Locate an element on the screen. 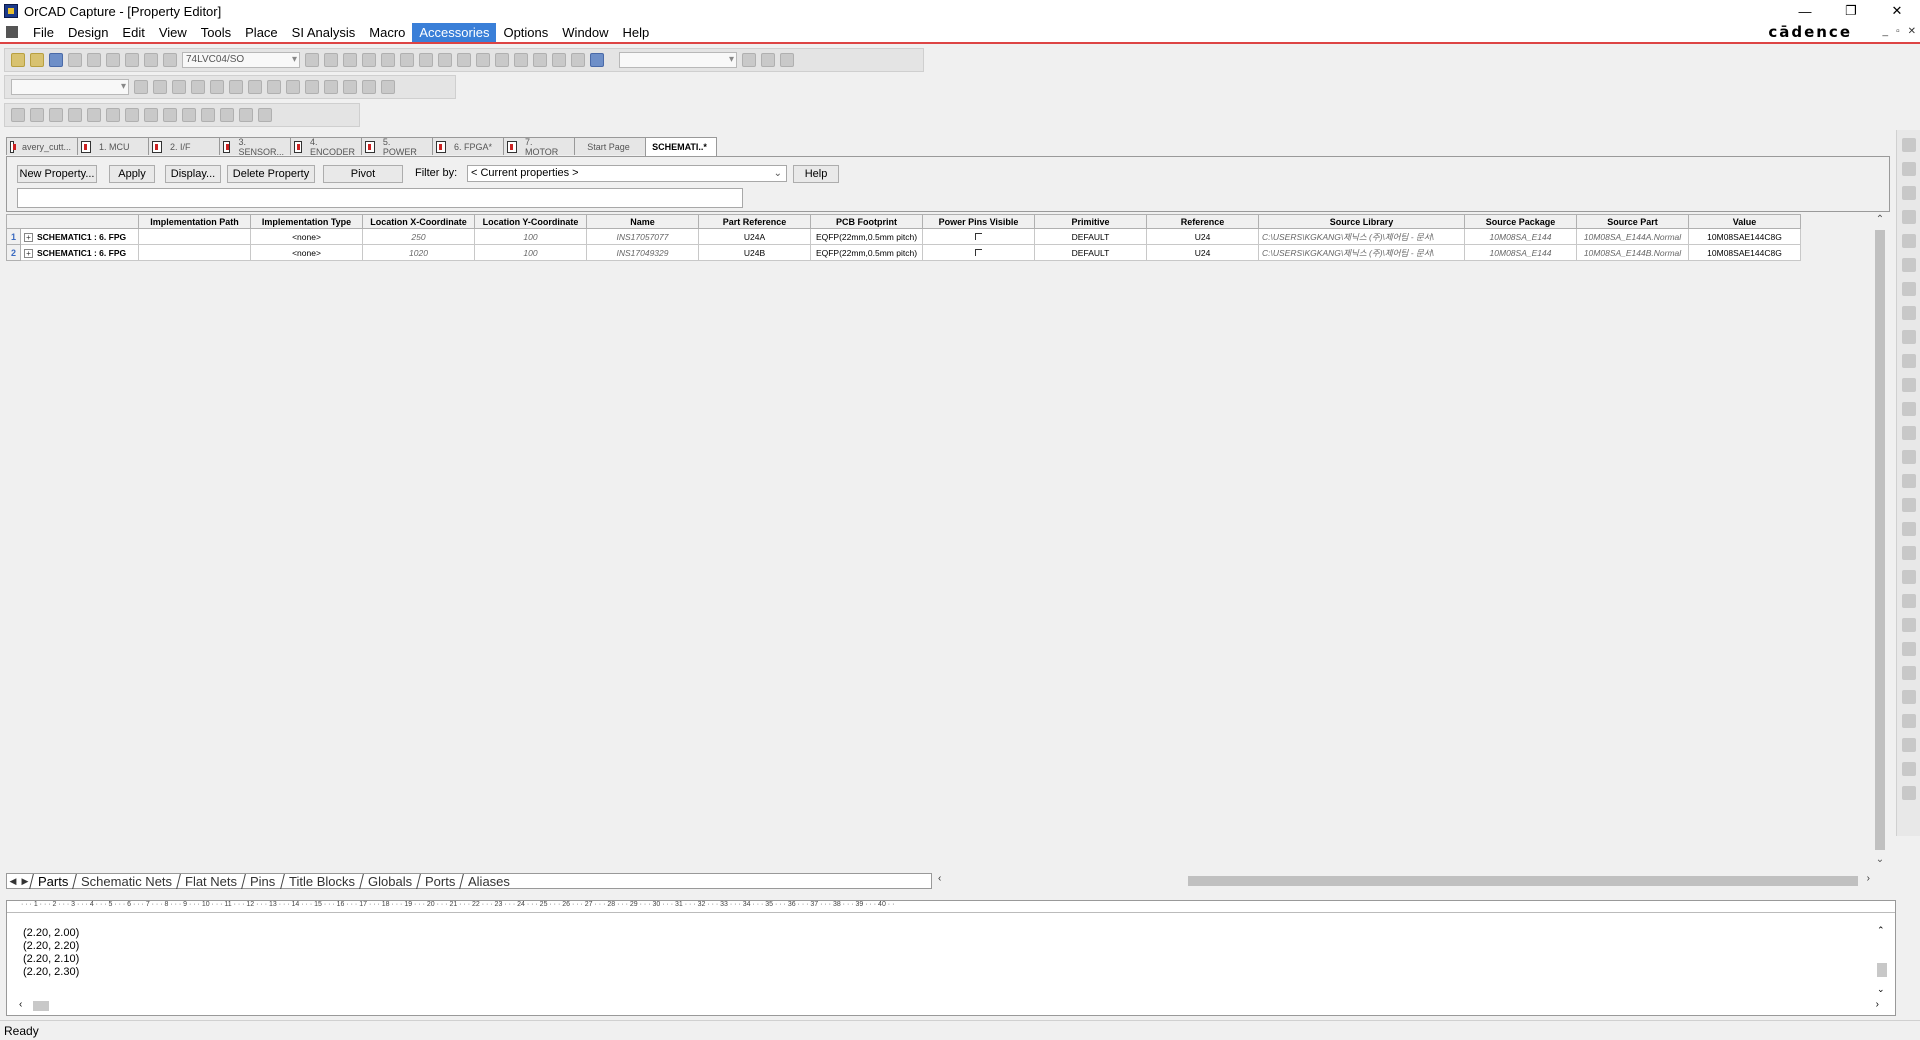  cell-implementation-path is located at coordinates (194, 236).